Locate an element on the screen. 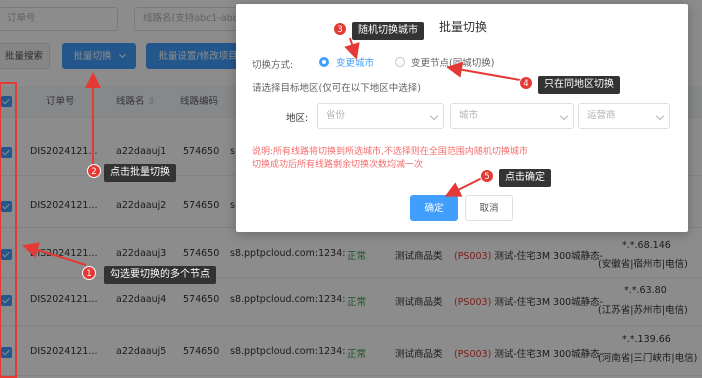 Image resolution: width=702 pixels, height=378 pixels. confirm-button: 确定 is located at coordinates (434, 208).